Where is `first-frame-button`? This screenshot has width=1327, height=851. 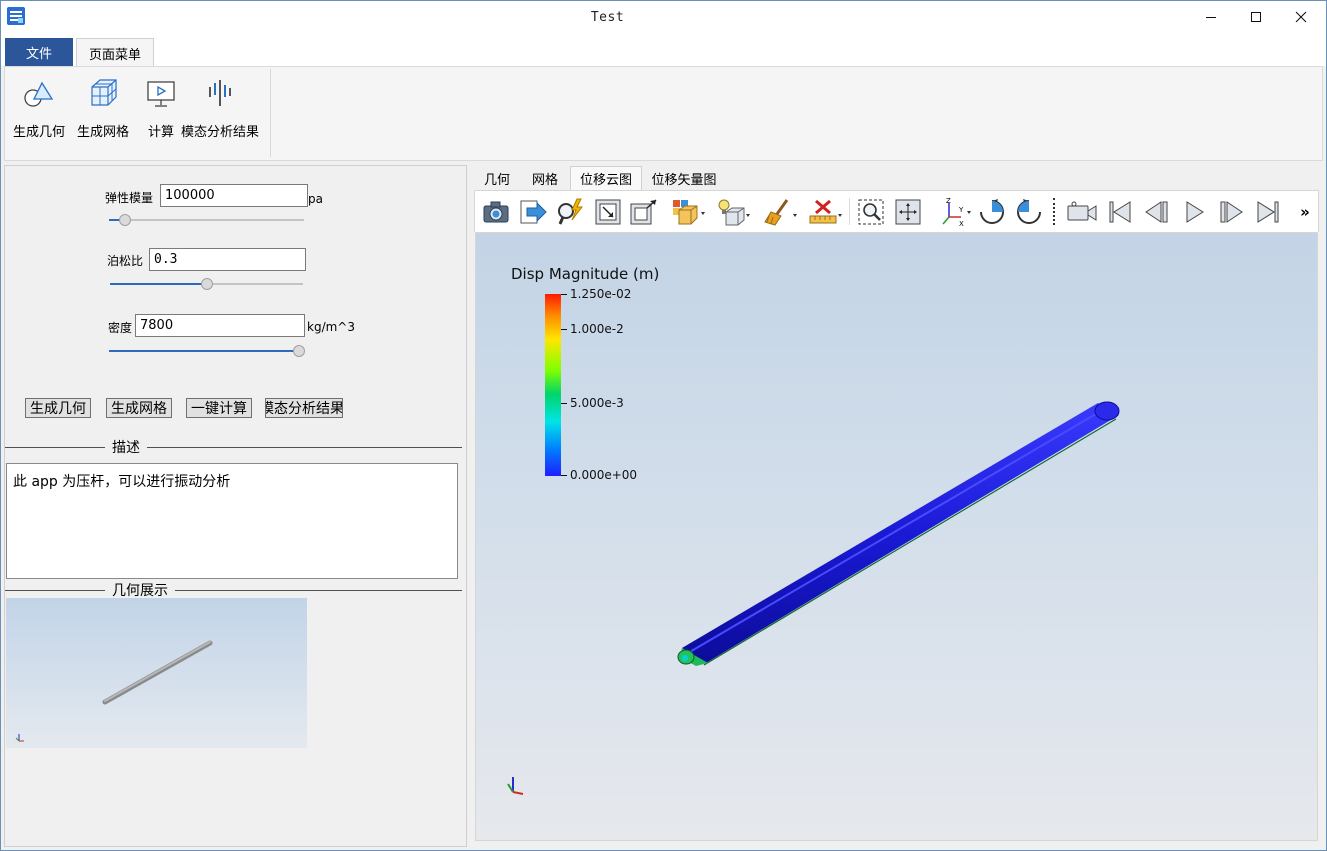 first-frame-button is located at coordinates (1120, 212).